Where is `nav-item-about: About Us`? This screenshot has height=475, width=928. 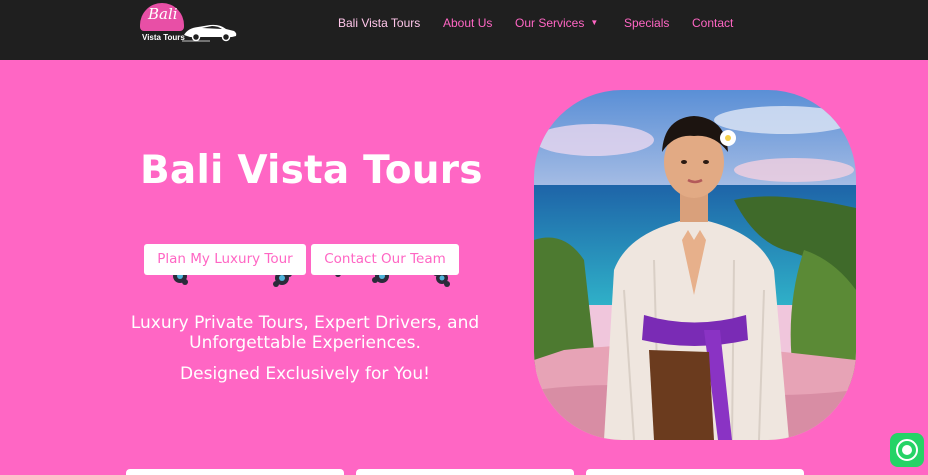 nav-item-about: About Us is located at coordinates (467, 23).